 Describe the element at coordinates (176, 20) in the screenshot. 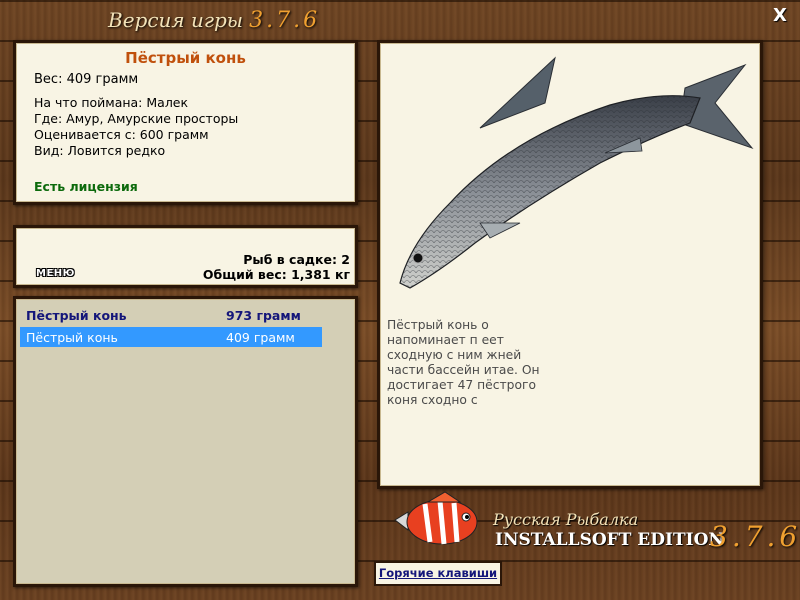

I see `title-text: Версия игры` at that location.